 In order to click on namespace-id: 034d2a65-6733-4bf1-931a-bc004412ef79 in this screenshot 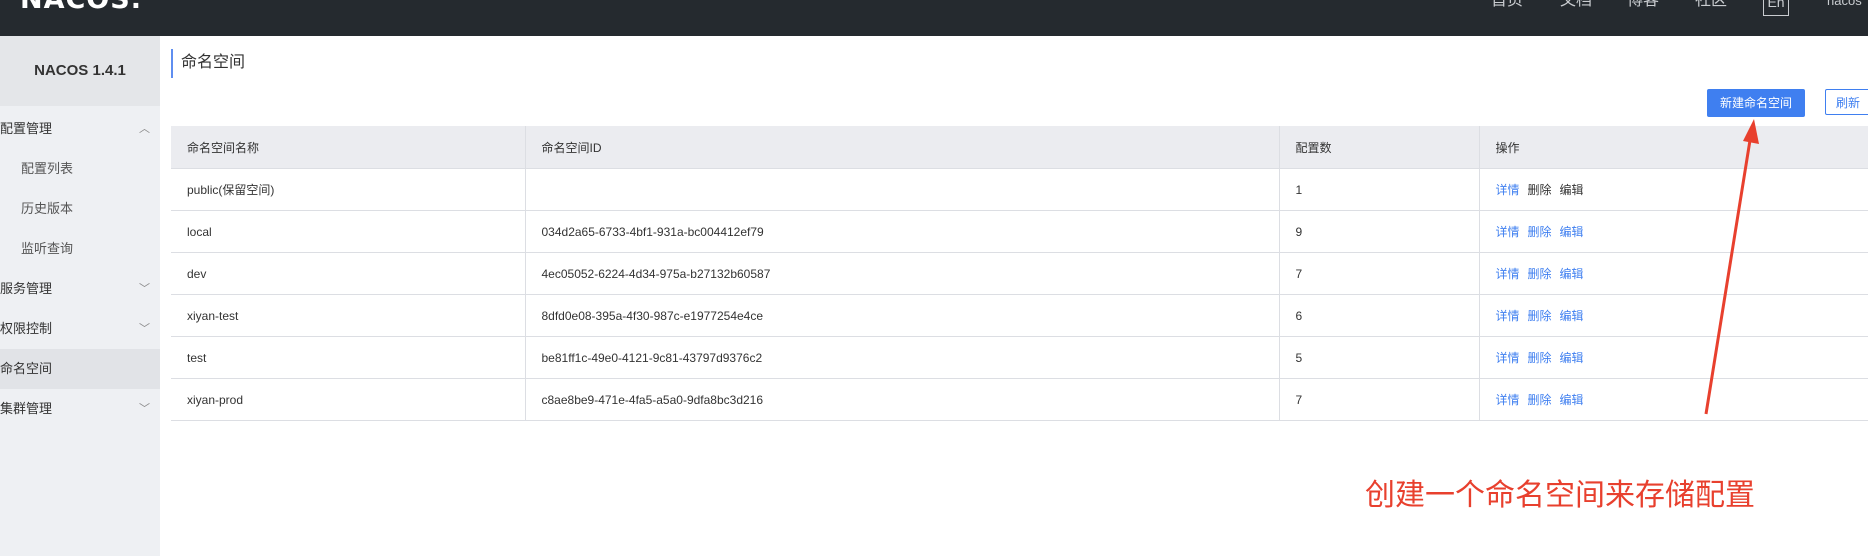, I will do `click(902, 231)`.